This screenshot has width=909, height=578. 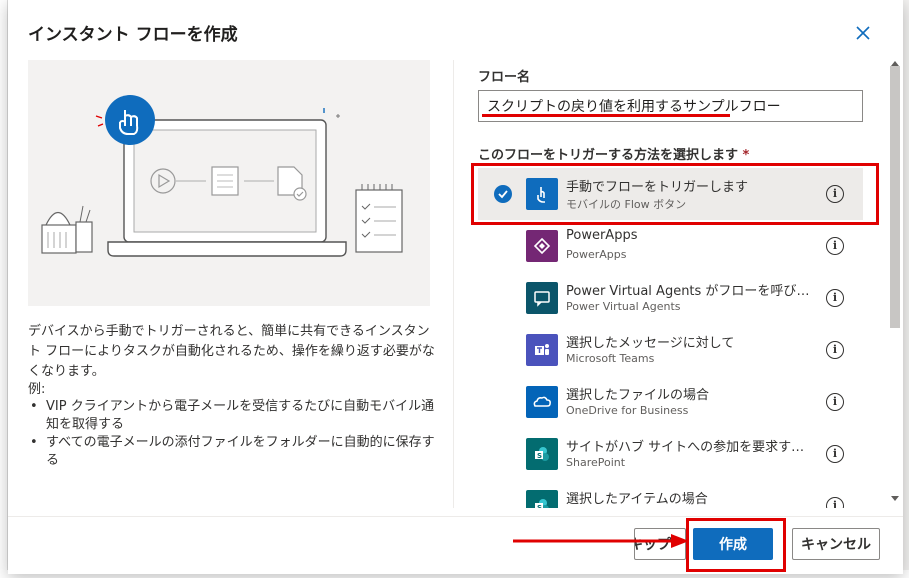 I want to click on trigger-title: 選択したメッセージに対して, so click(x=650, y=343).